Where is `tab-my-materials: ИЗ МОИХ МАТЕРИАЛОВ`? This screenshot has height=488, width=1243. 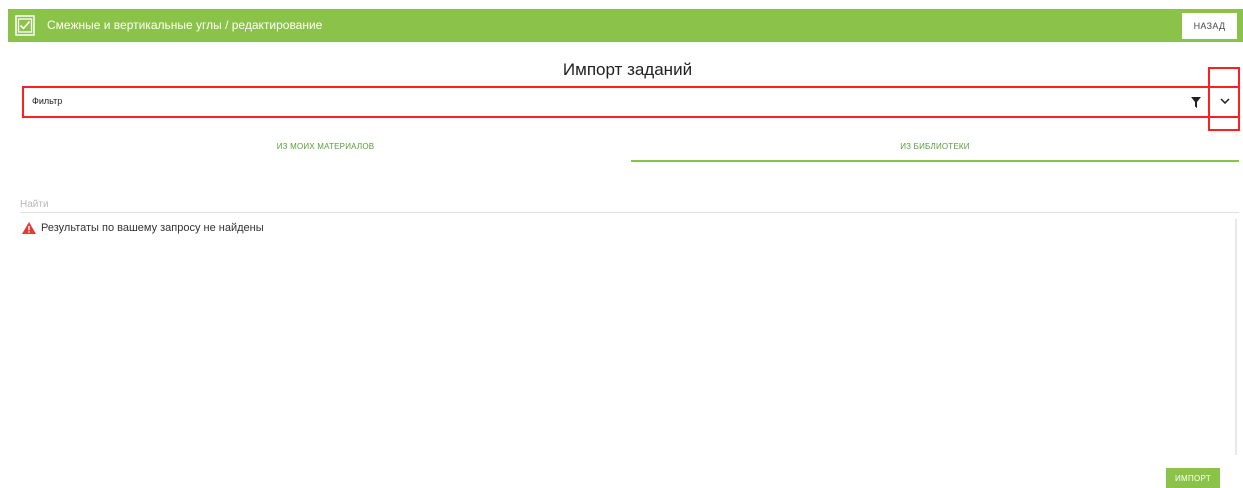 tab-my-materials: ИЗ МОИХ МАТЕРИАЛОВ is located at coordinates (325, 149).